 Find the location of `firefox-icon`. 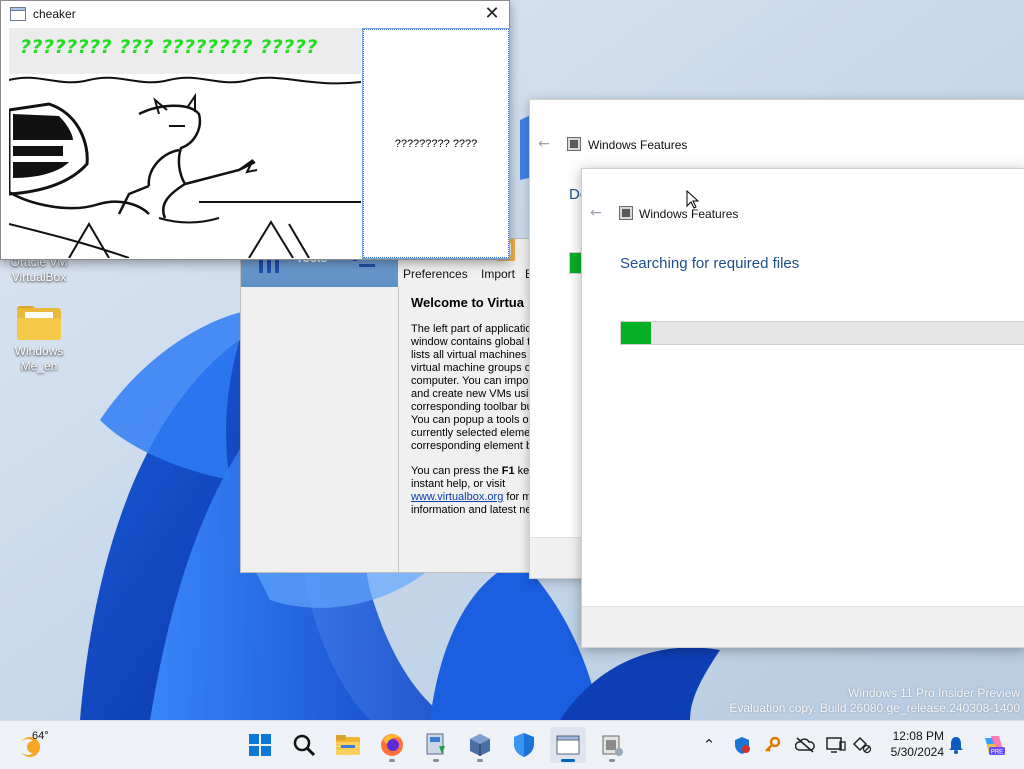

firefox-icon is located at coordinates (392, 745).